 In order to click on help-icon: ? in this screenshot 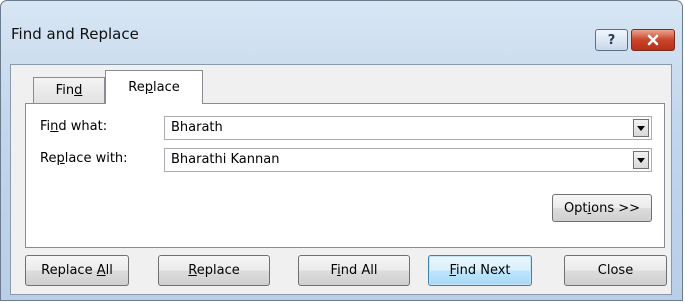, I will do `click(611, 40)`.